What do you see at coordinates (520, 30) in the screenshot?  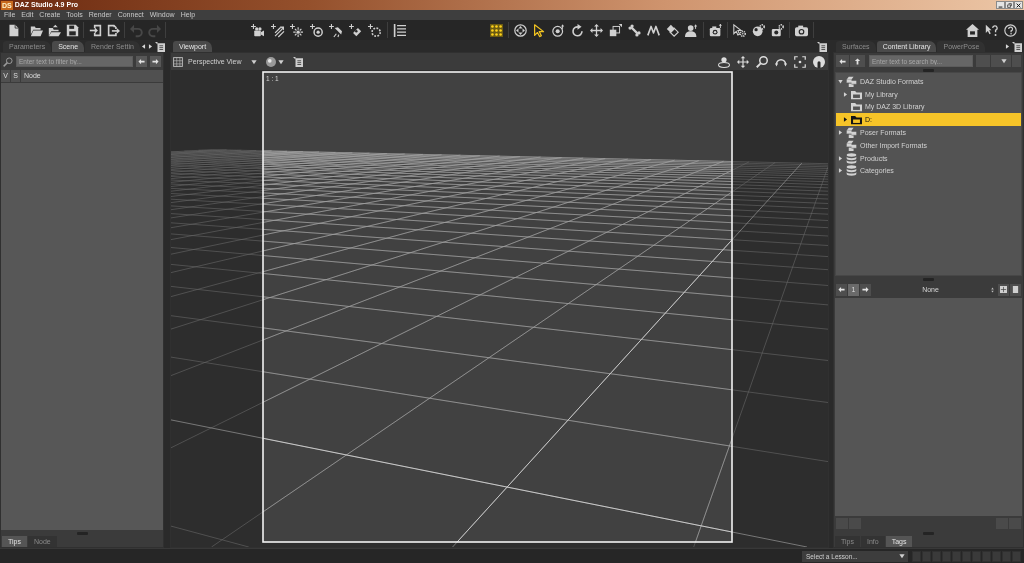 I see `move-arrows-icon` at bounding box center [520, 30].